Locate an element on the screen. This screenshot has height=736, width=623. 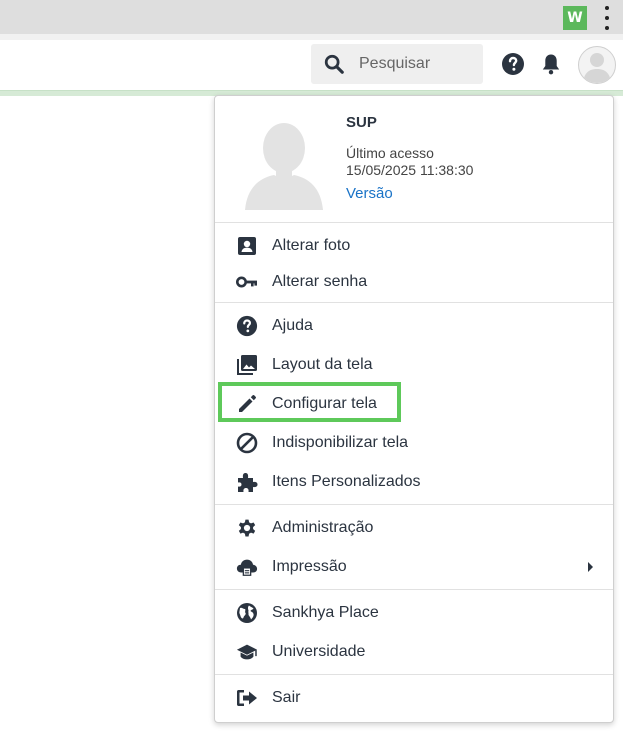
help-icon is located at coordinates (513, 64).